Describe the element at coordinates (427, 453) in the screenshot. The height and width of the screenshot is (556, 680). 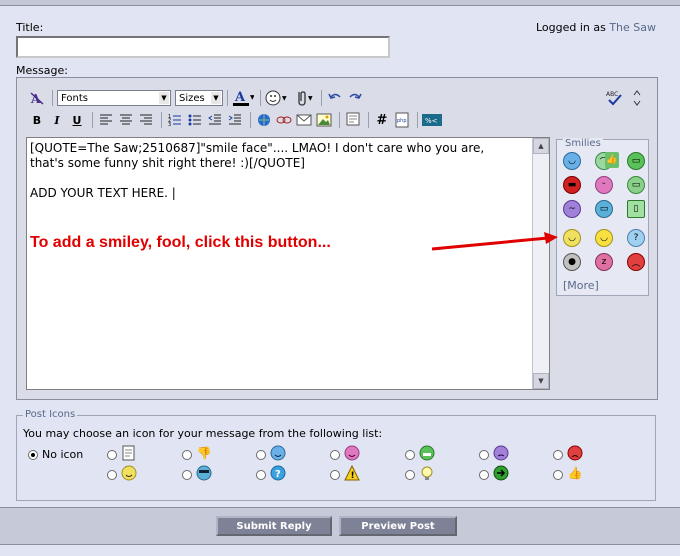
I see `grin-face-icon` at that location.